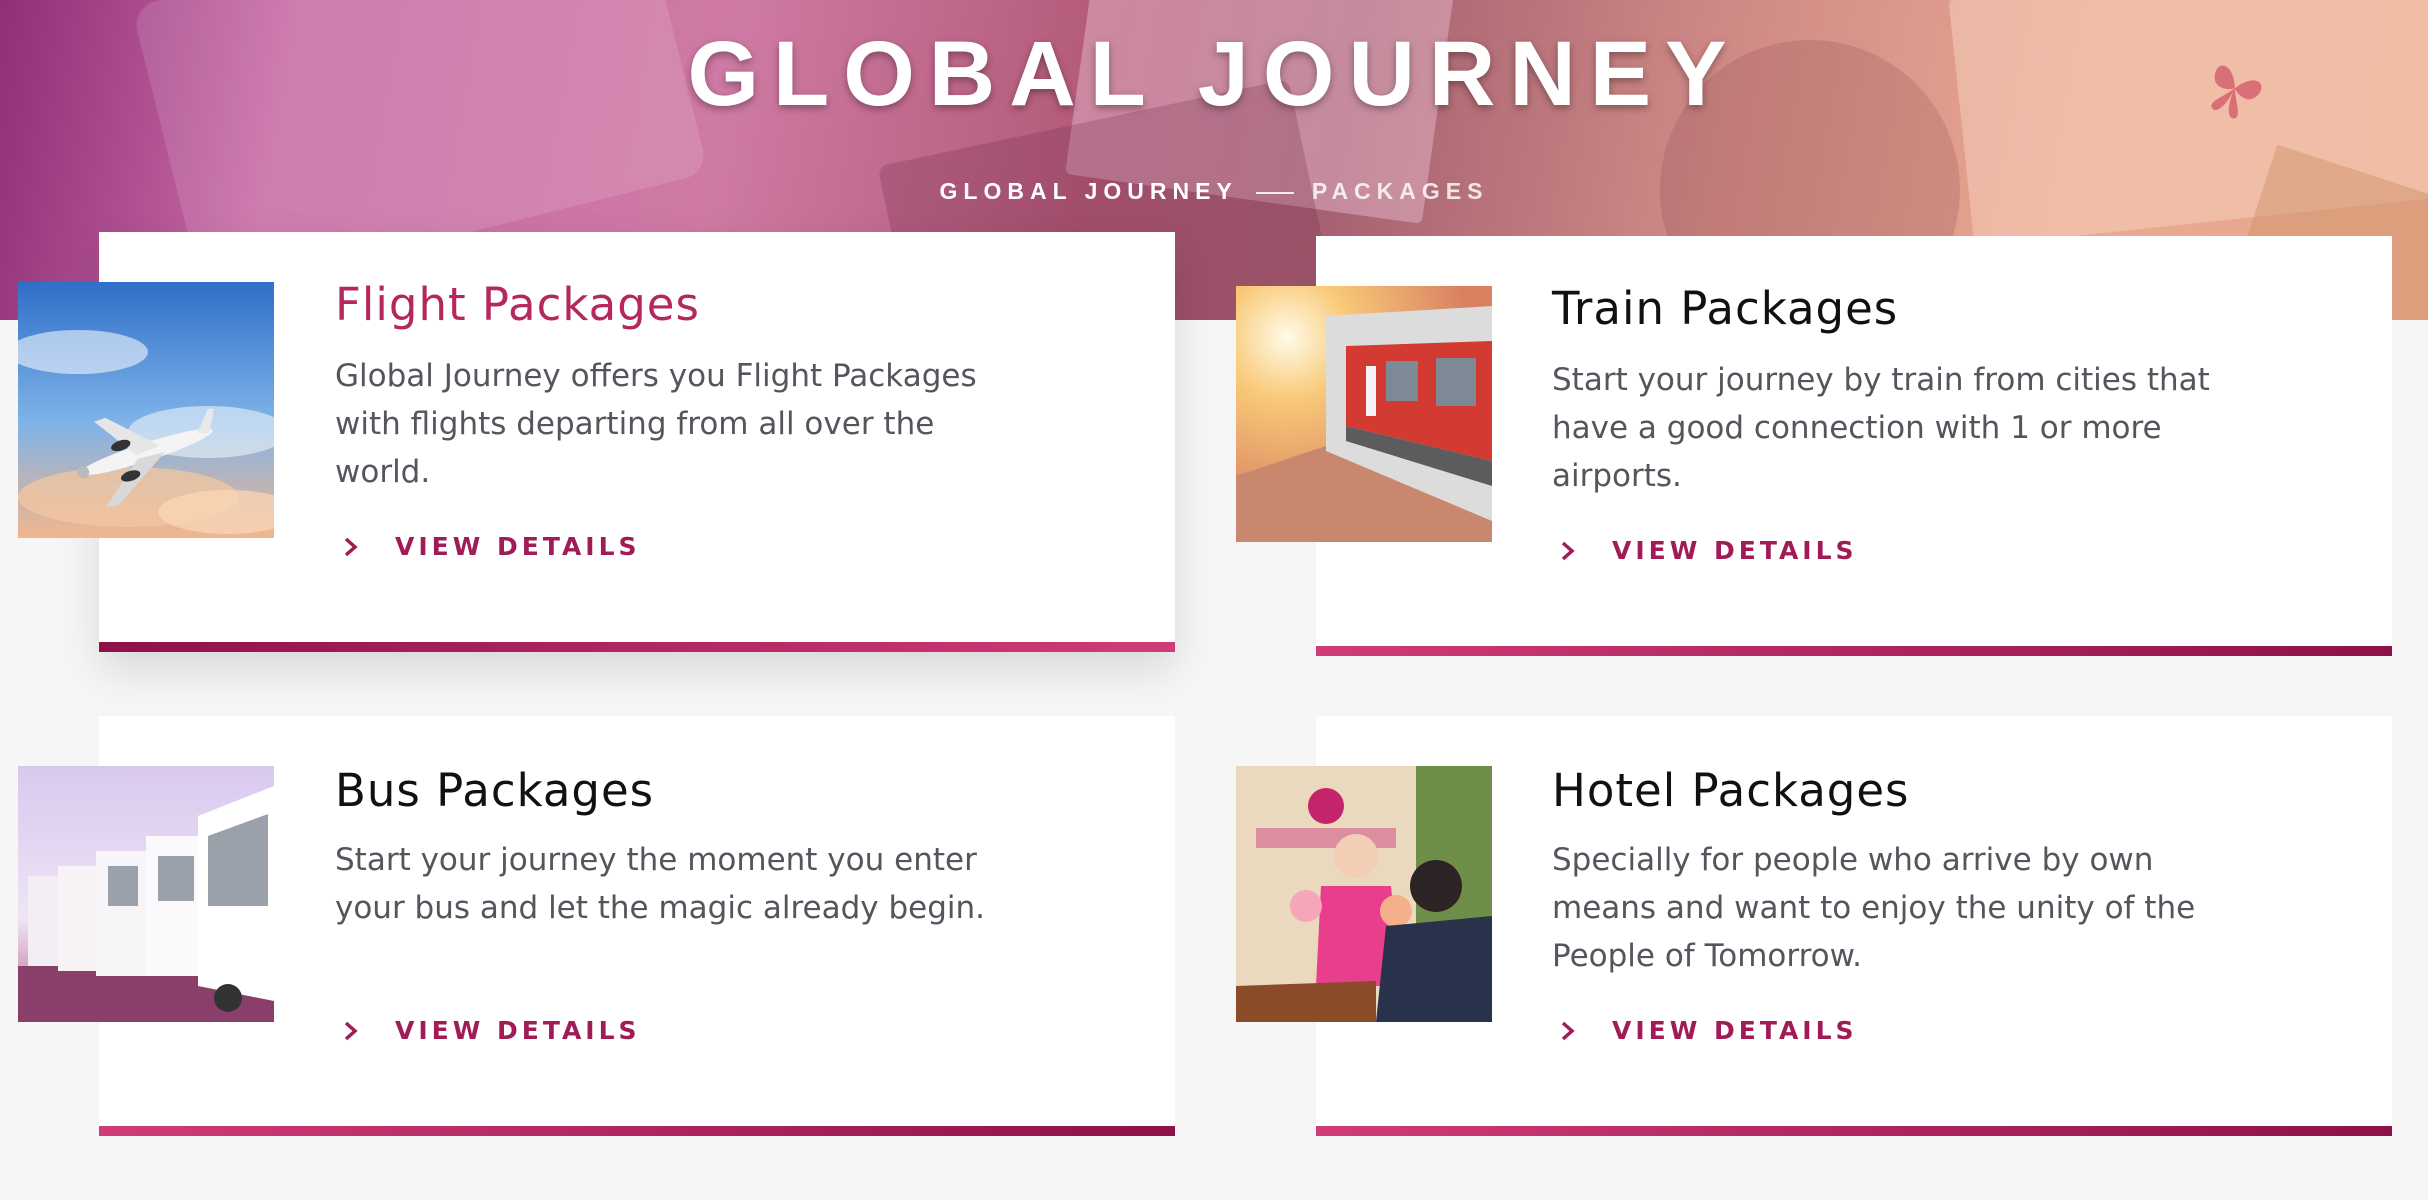 This screenshot has width=2428, height=1200. Describe the element at coordinates (1274, 192) in the screenshot. I see `breadcrumb-separator` at that location.